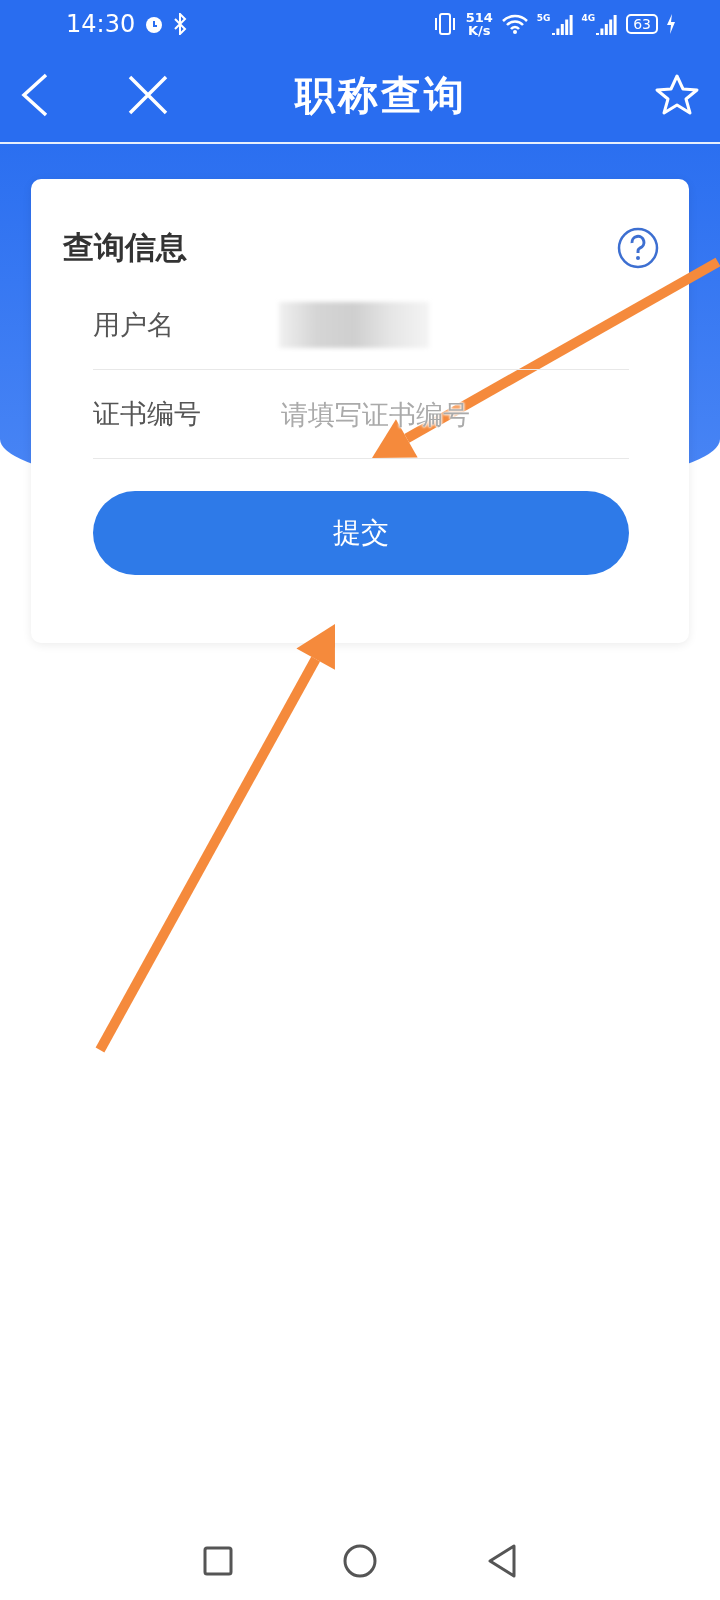  What do you see at coordinates (361, 533) in the screenshot?
I see `submit-button: 提交` at bounding box center [361, 533].